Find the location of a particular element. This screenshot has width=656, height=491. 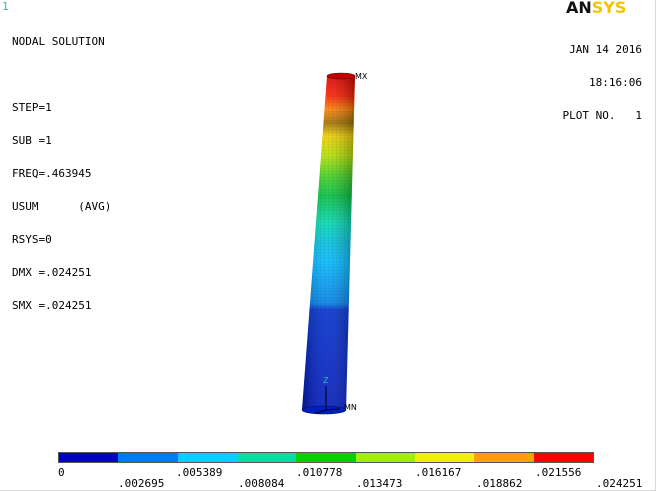

axis-z-label: Z is located at coordinates (326, 380).